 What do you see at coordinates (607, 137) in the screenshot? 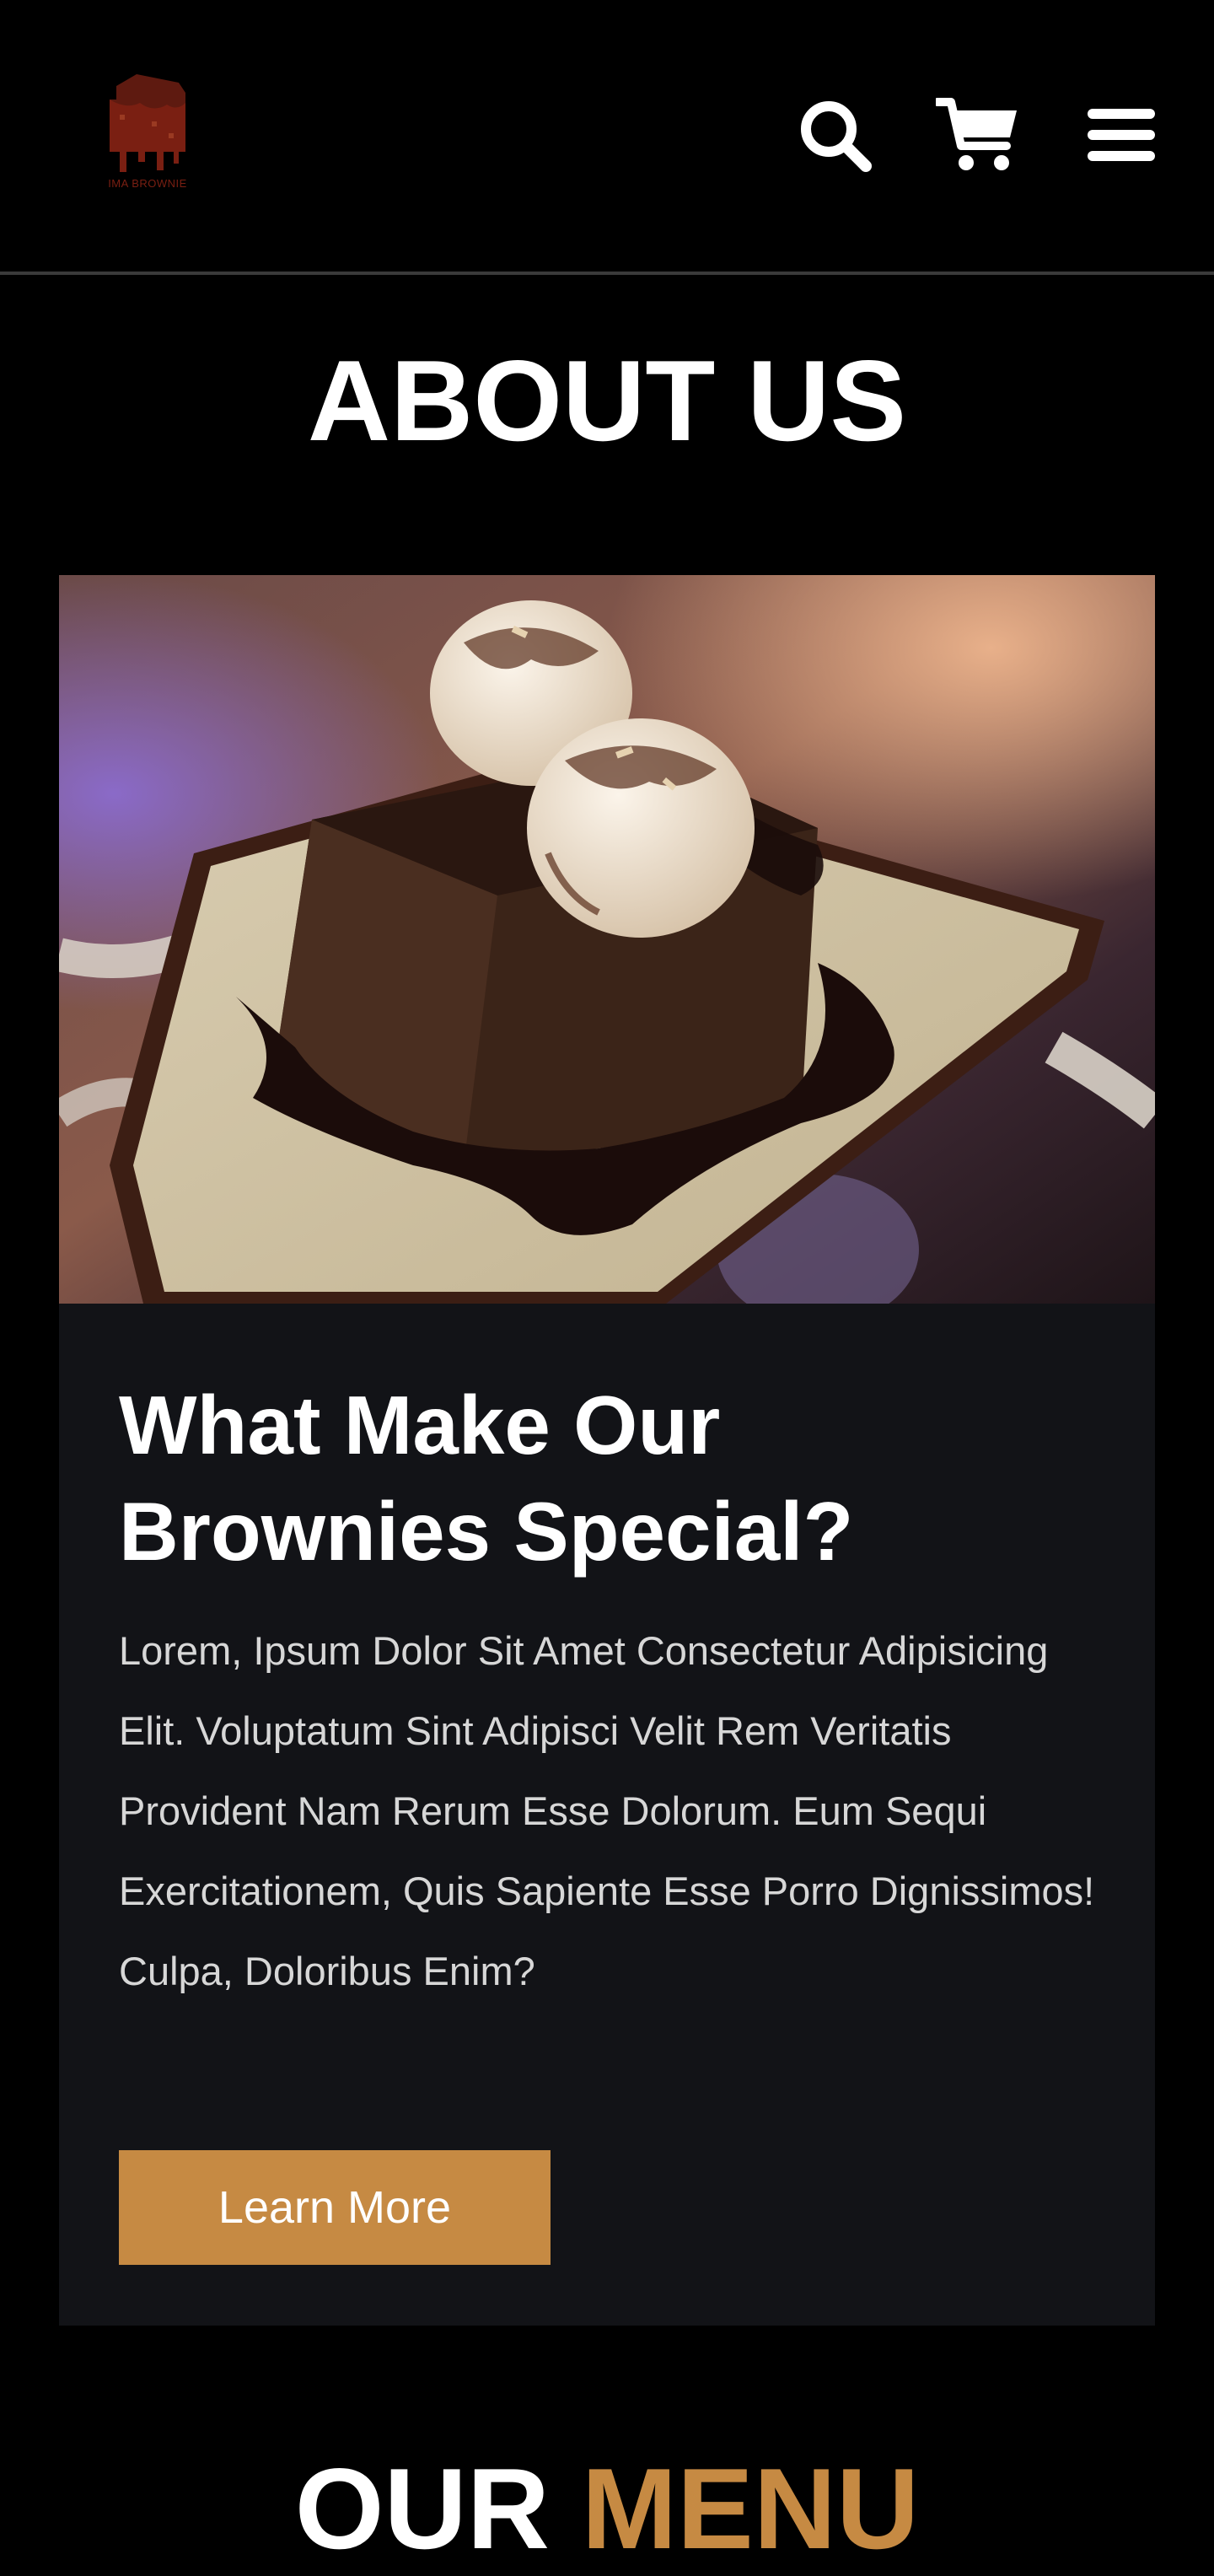
I see `site-header: IMA BROWNIE` at bounding box center [607, 137].